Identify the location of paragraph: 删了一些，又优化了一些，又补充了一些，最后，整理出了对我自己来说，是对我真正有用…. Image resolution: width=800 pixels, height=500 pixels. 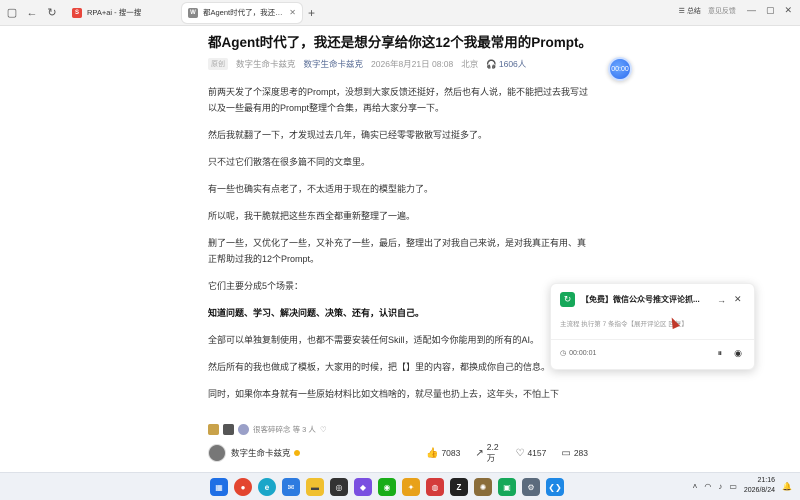
(397, 251).